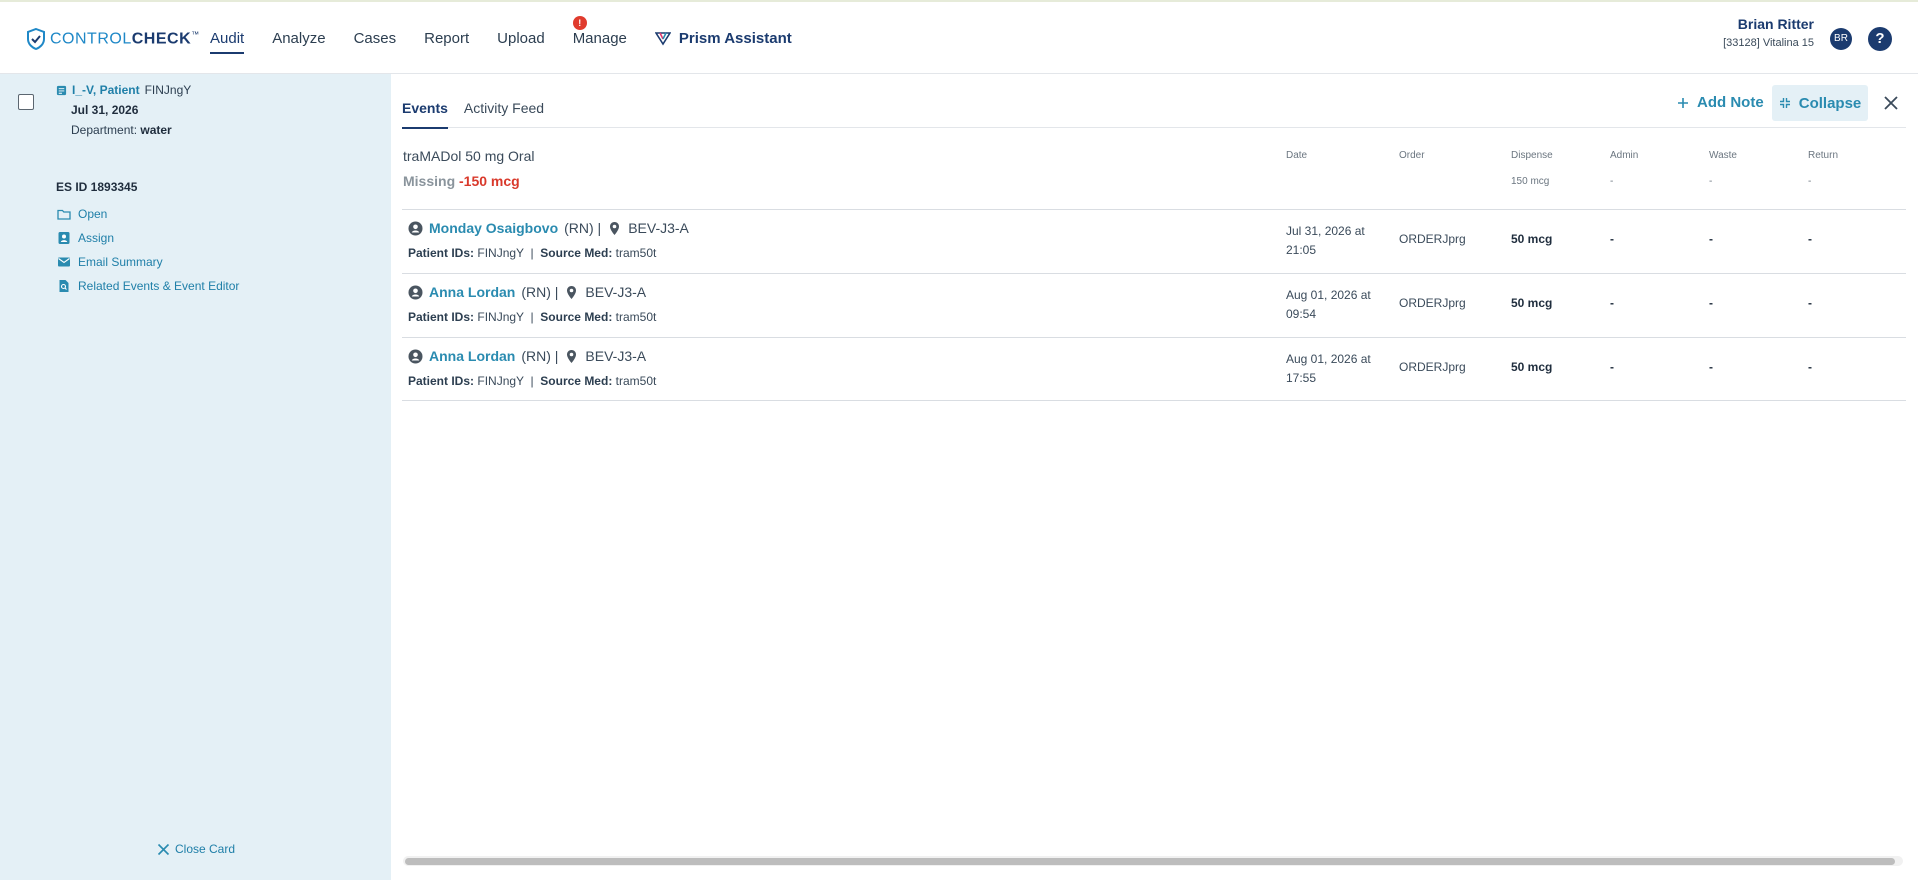 Image resolution: width=1918 pixels, height=880 pixels. What do you see at coordinates (1412, 155) in the screenshot?
I see `column-header-order: Order` at bounding box center [1412, 155].